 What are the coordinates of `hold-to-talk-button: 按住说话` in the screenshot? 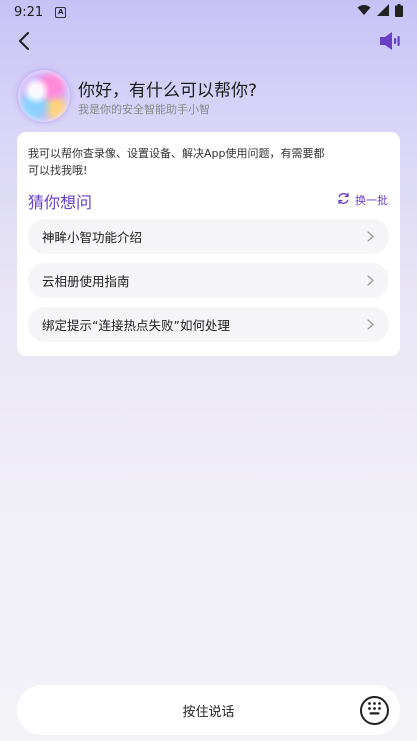 It's located at (208, 710).